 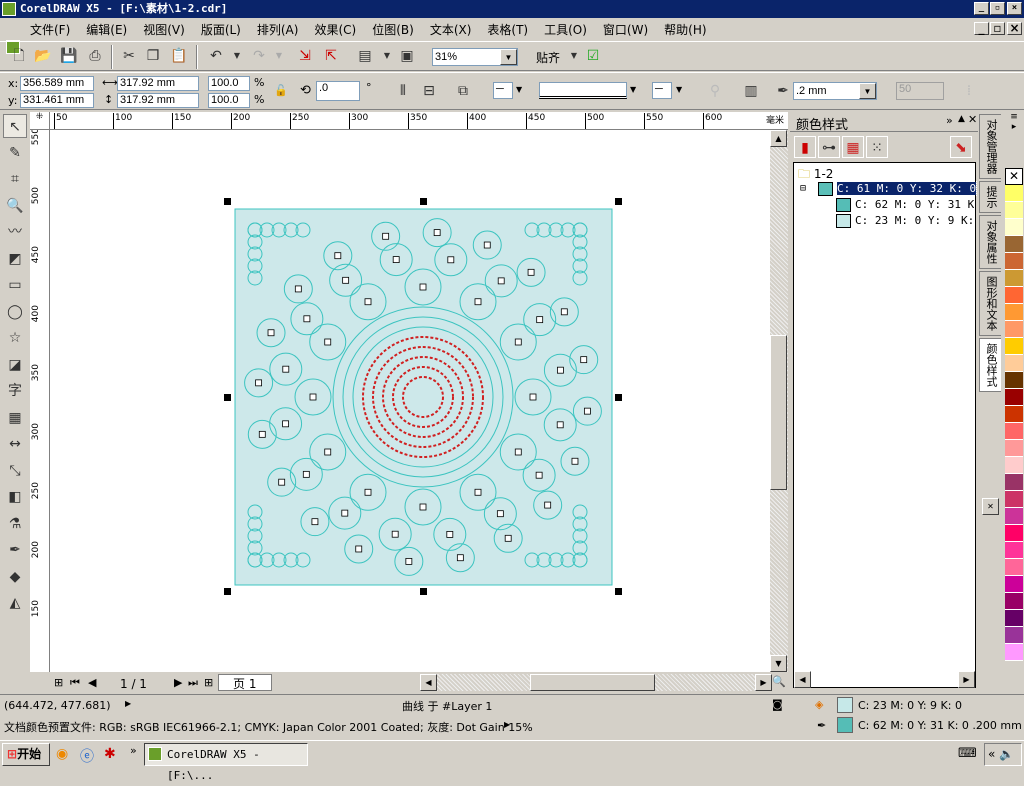 What do you see at coordinates (1006, 754) in the screenshot?
I see `volume-icon: 🔈` at bounding box center [1006, 754].